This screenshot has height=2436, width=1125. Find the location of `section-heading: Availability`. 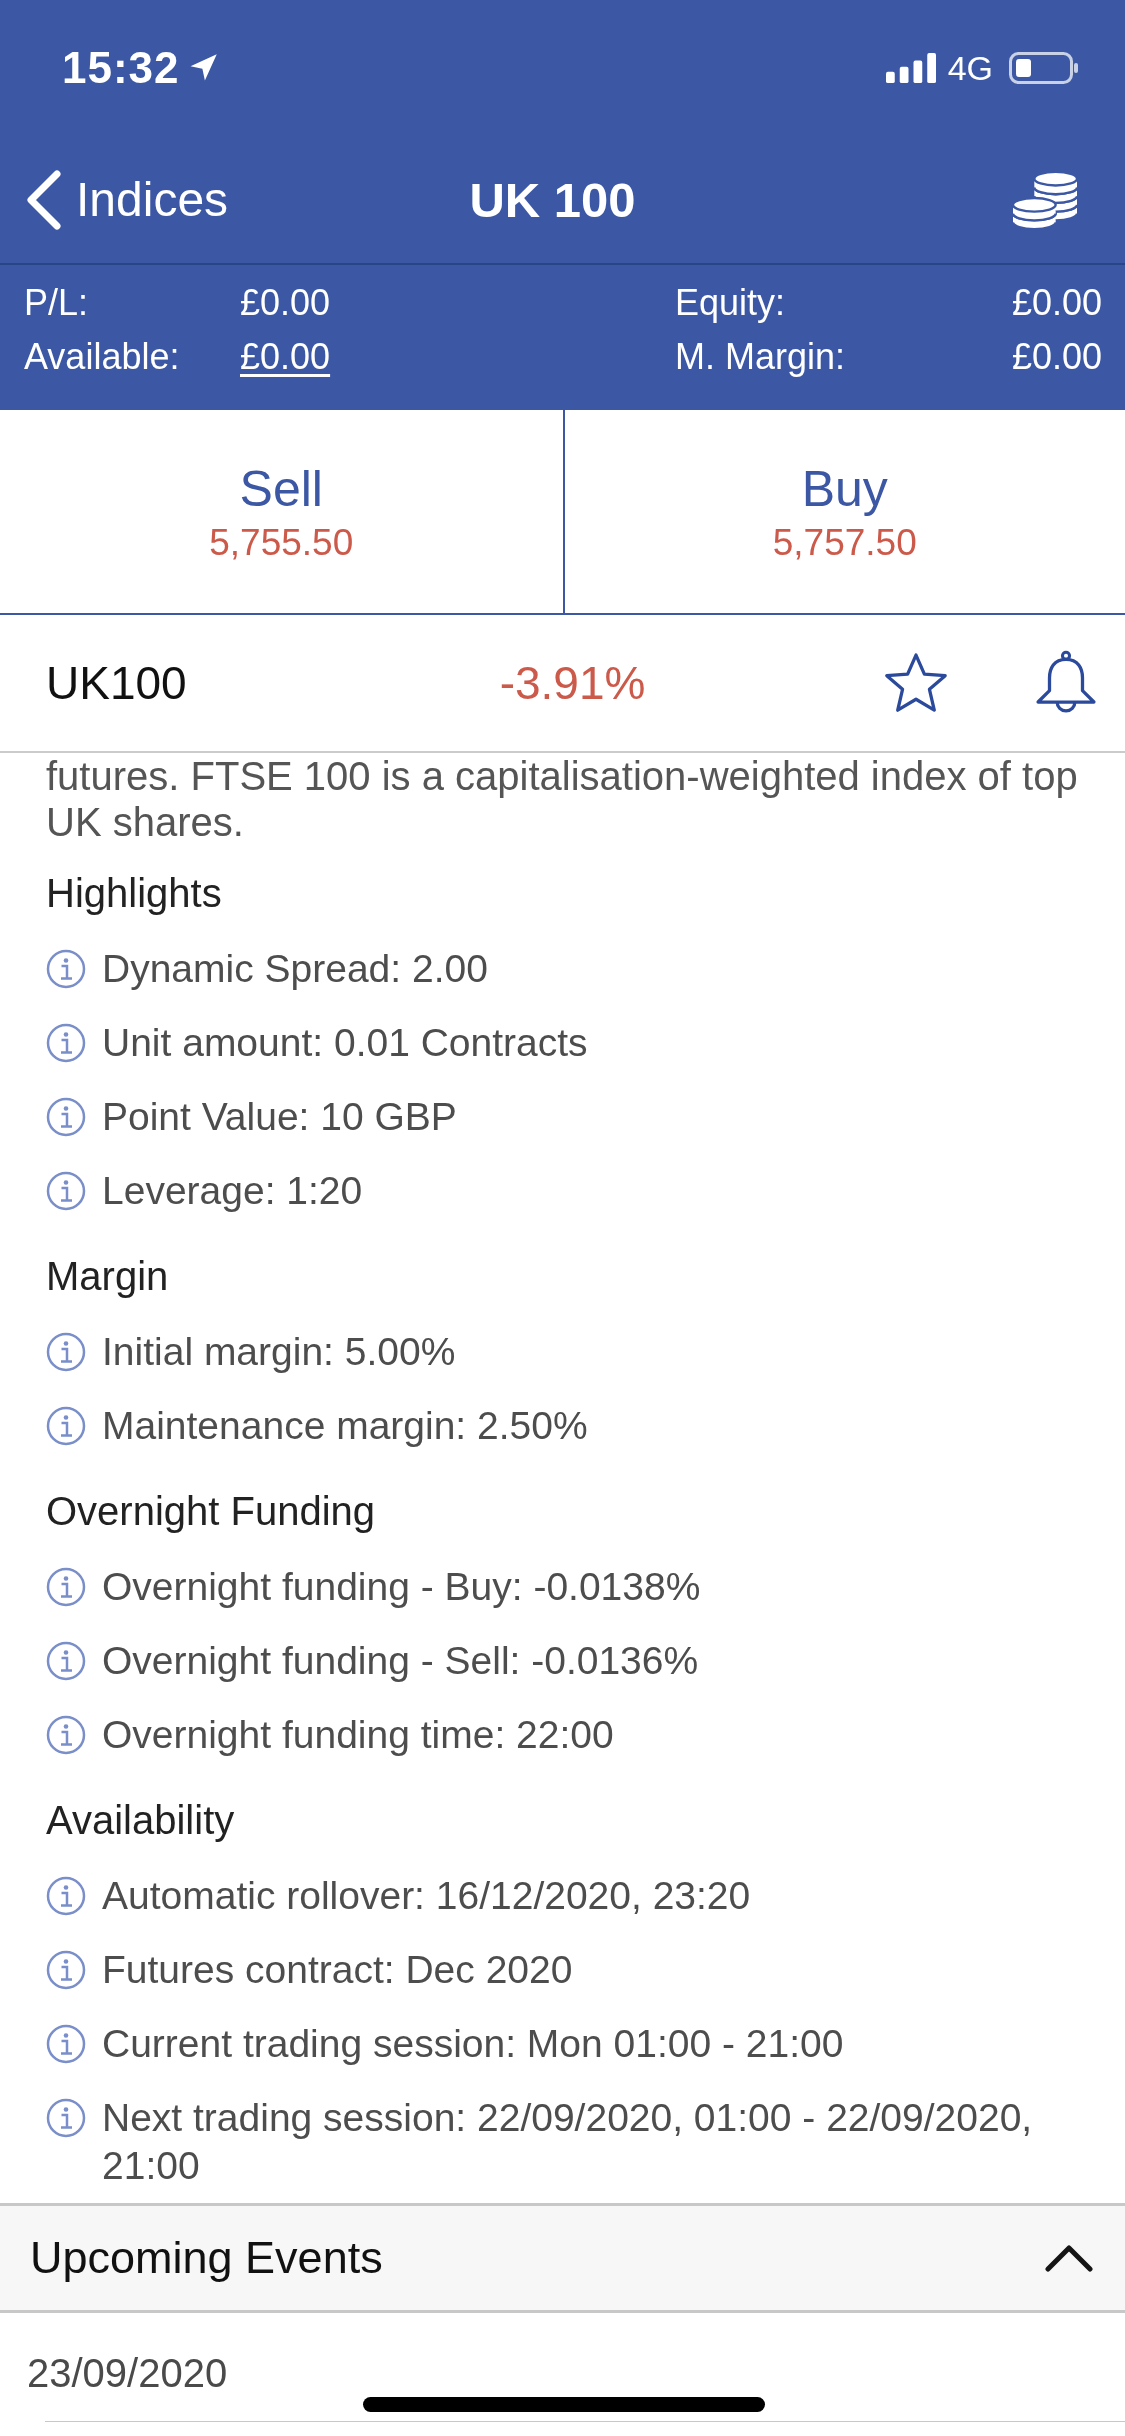

section-heading: Availability is located at coordinates (140, 1820).